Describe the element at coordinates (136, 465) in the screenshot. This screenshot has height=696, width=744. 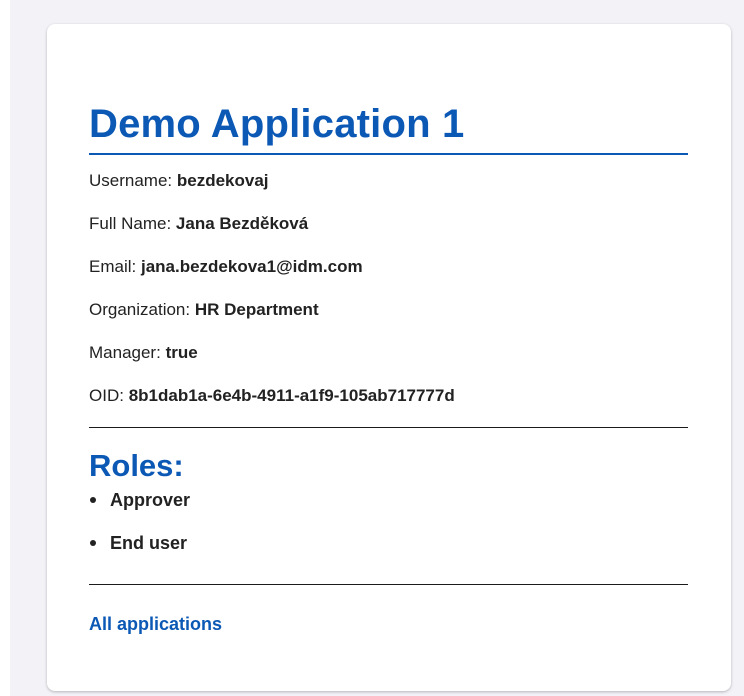
I see `roles-heading: Roles:` at that location.